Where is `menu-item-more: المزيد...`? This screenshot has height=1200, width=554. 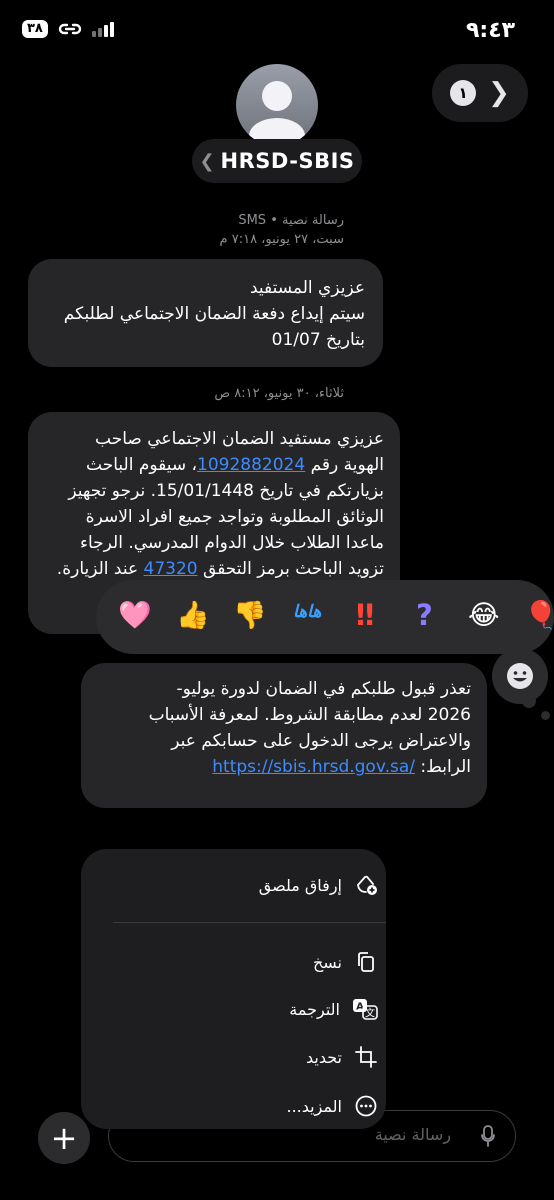 menu-item-more: المزيد... is located at coordinates (332, 1106).